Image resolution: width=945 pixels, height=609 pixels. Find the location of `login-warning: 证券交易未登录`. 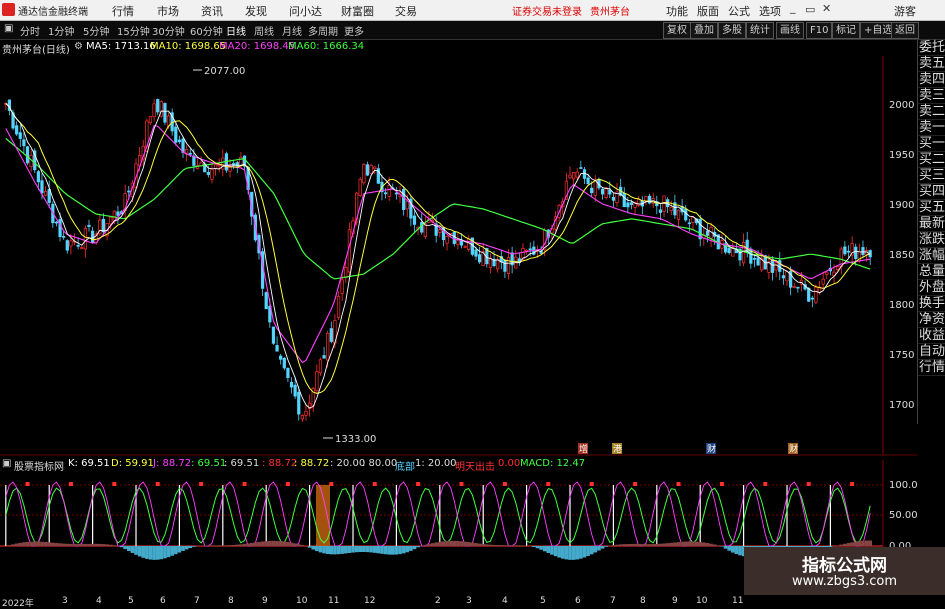

login-warning: 证券交易未登录 is located at coordinates (547, 10).